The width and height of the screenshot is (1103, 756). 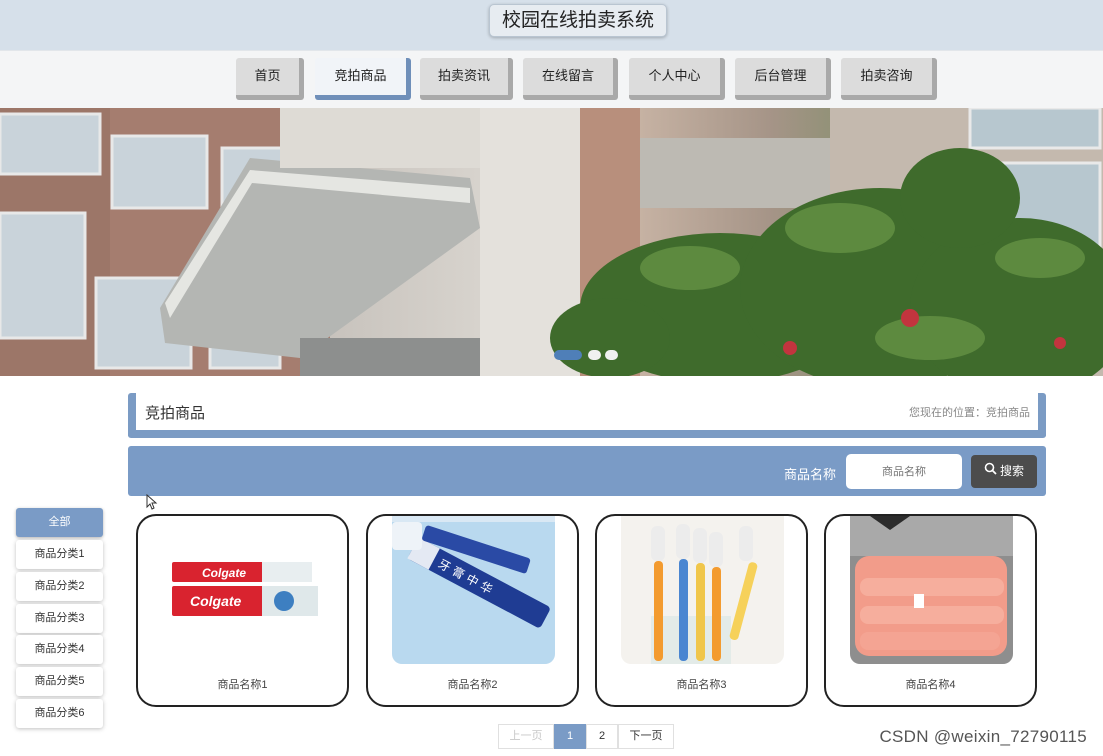 I want to click on category-6: 商品分类6, so click(x=59, y=713).